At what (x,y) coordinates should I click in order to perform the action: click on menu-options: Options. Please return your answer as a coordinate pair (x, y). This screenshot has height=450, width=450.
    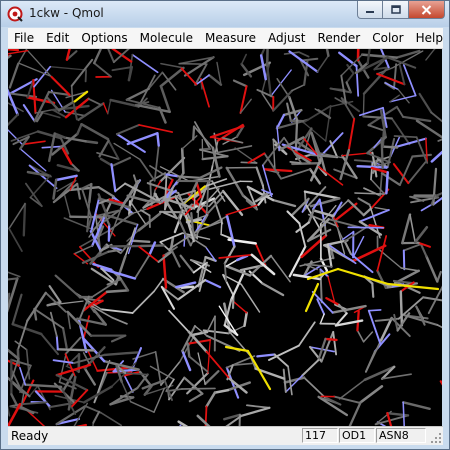
    Looking at the image, I should click on (104, 38).